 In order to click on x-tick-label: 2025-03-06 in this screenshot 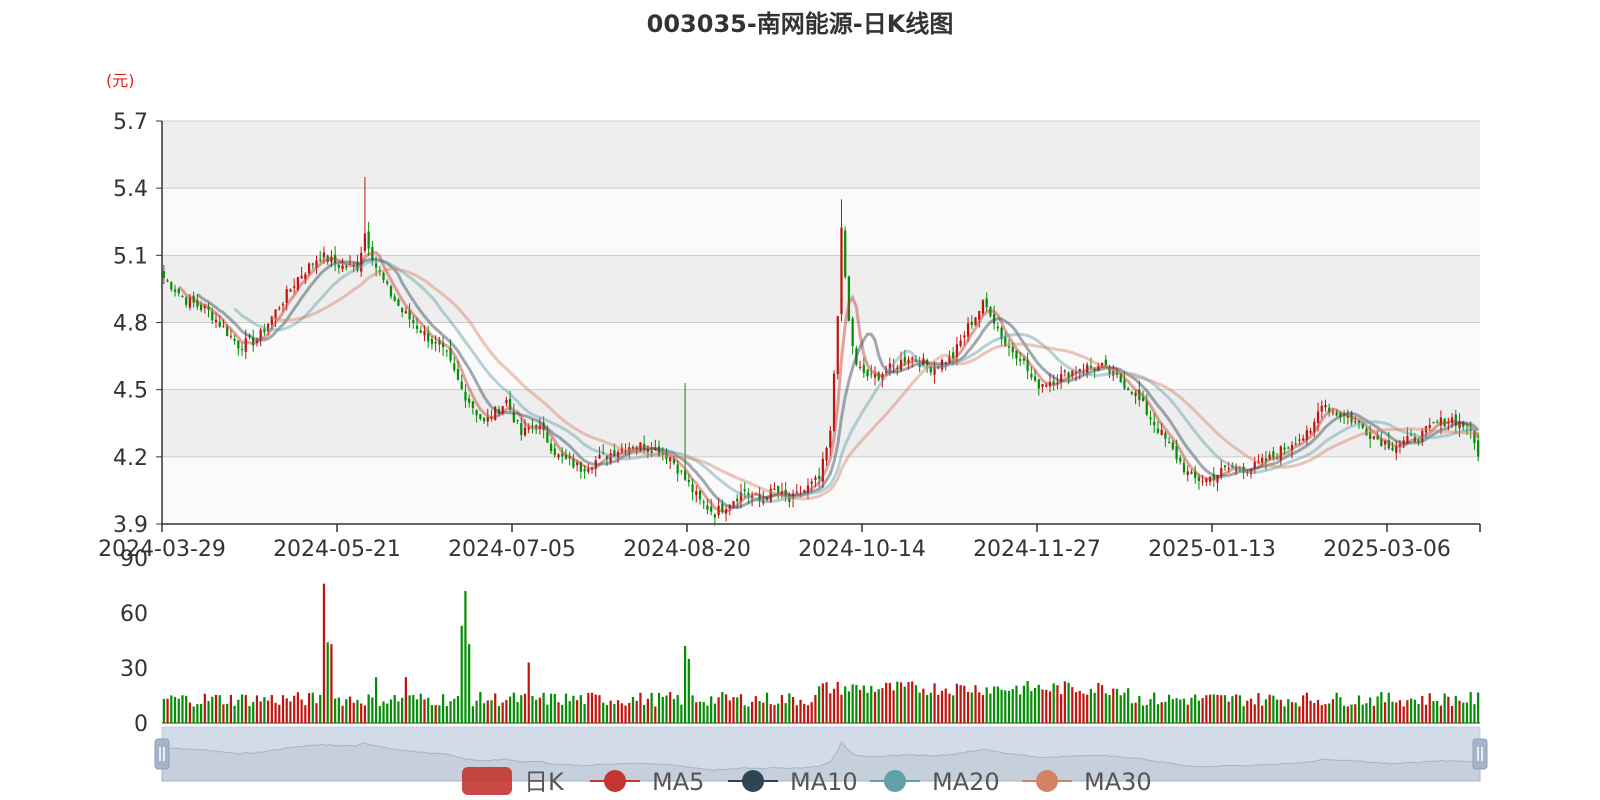, I will do `click(1387, 549)`.